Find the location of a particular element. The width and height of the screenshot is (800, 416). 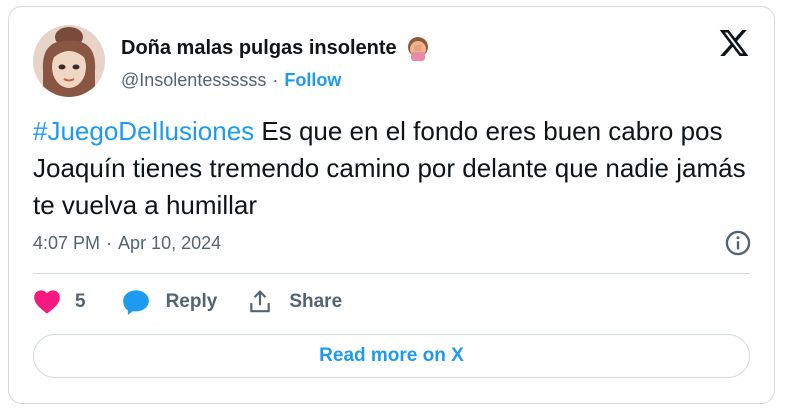

tweet-timestamp: 4:07 PM · Apr 10, 2024 is located at coordinates (127, 243).